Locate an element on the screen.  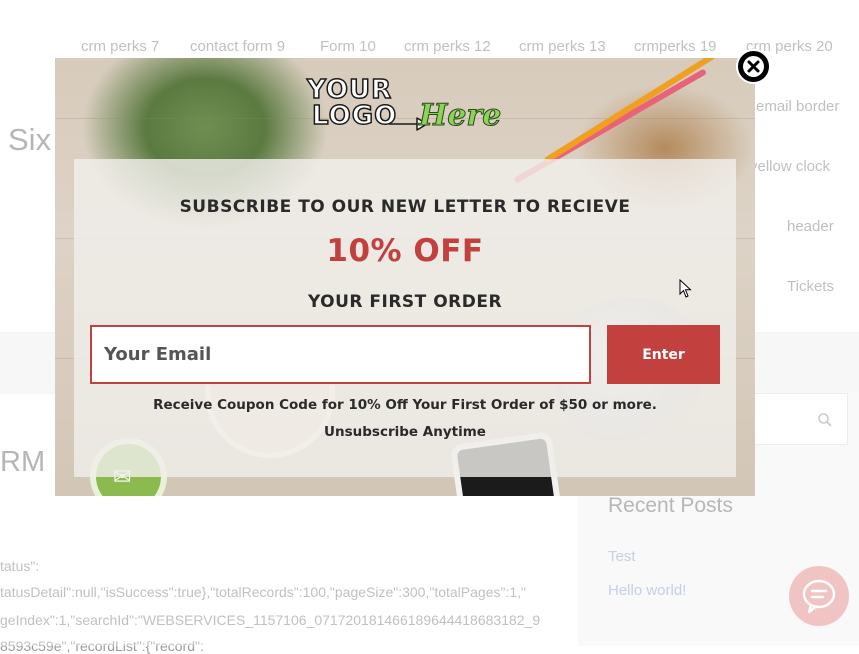
pencil-image is located at coordinates (630, 111).